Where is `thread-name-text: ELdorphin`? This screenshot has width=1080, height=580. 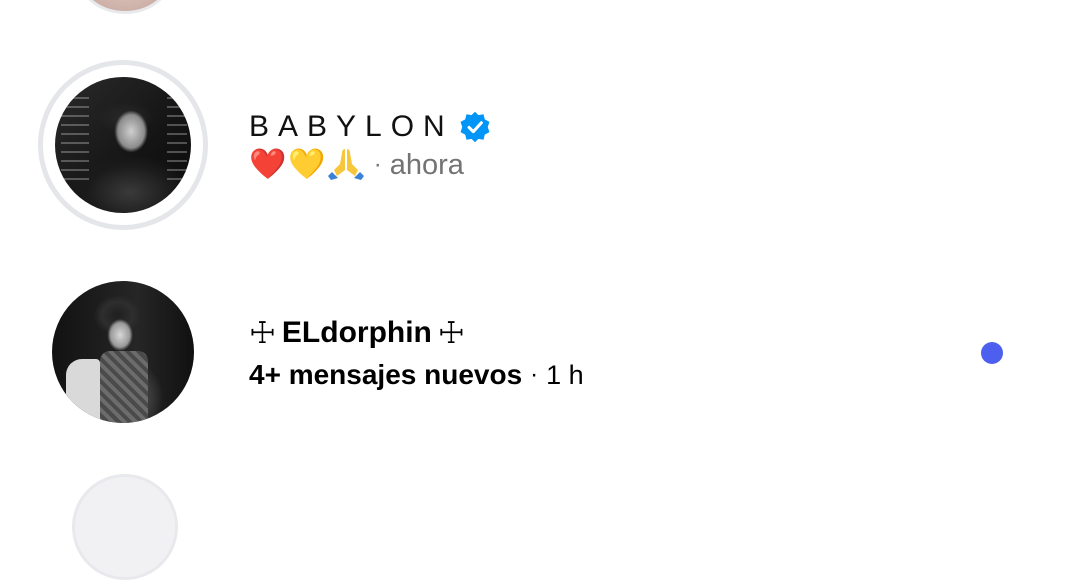
thread-name-text: ELdorphin is located at coordinates (356, 332).